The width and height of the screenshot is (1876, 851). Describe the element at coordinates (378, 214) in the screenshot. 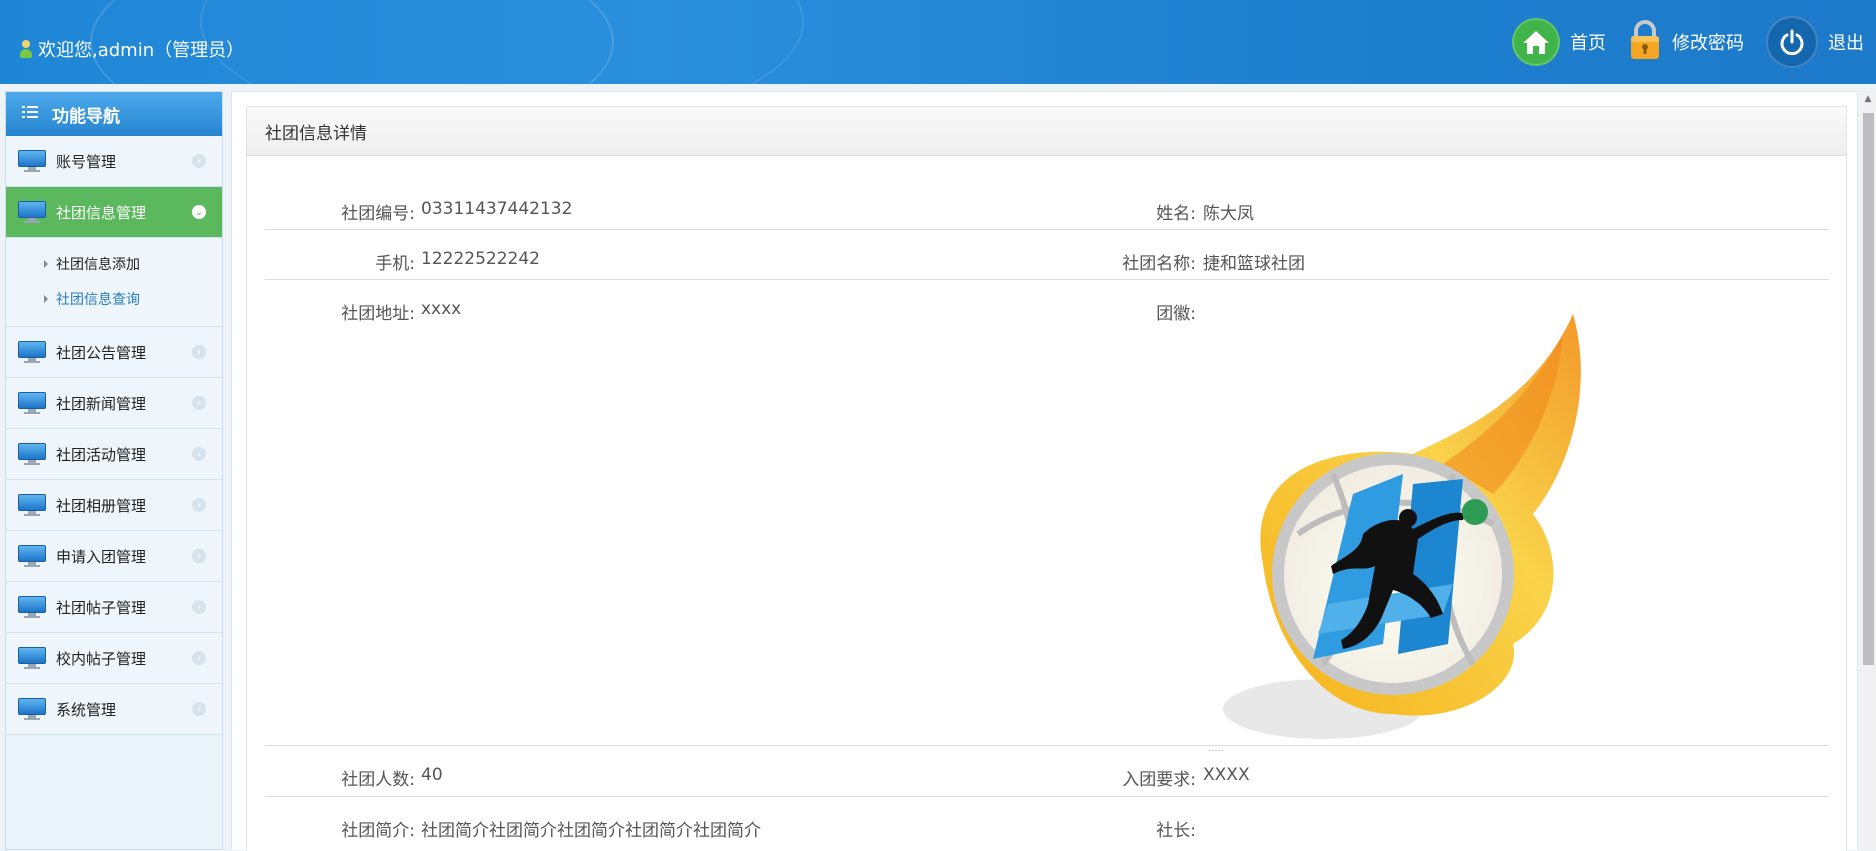

I see `field-label-club-no: 社团编号:` at that location.